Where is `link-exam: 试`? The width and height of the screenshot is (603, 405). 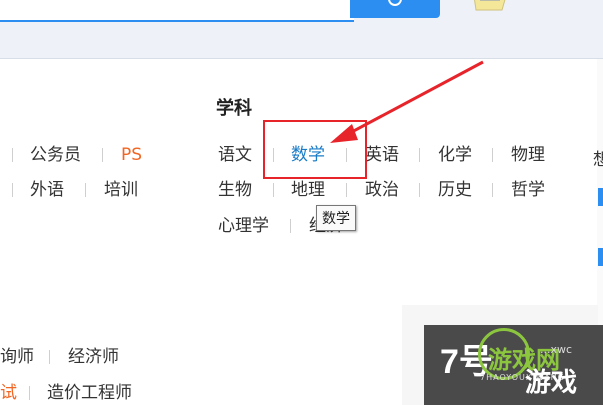
link-exam: 试 is located at coordinates (8, 393).